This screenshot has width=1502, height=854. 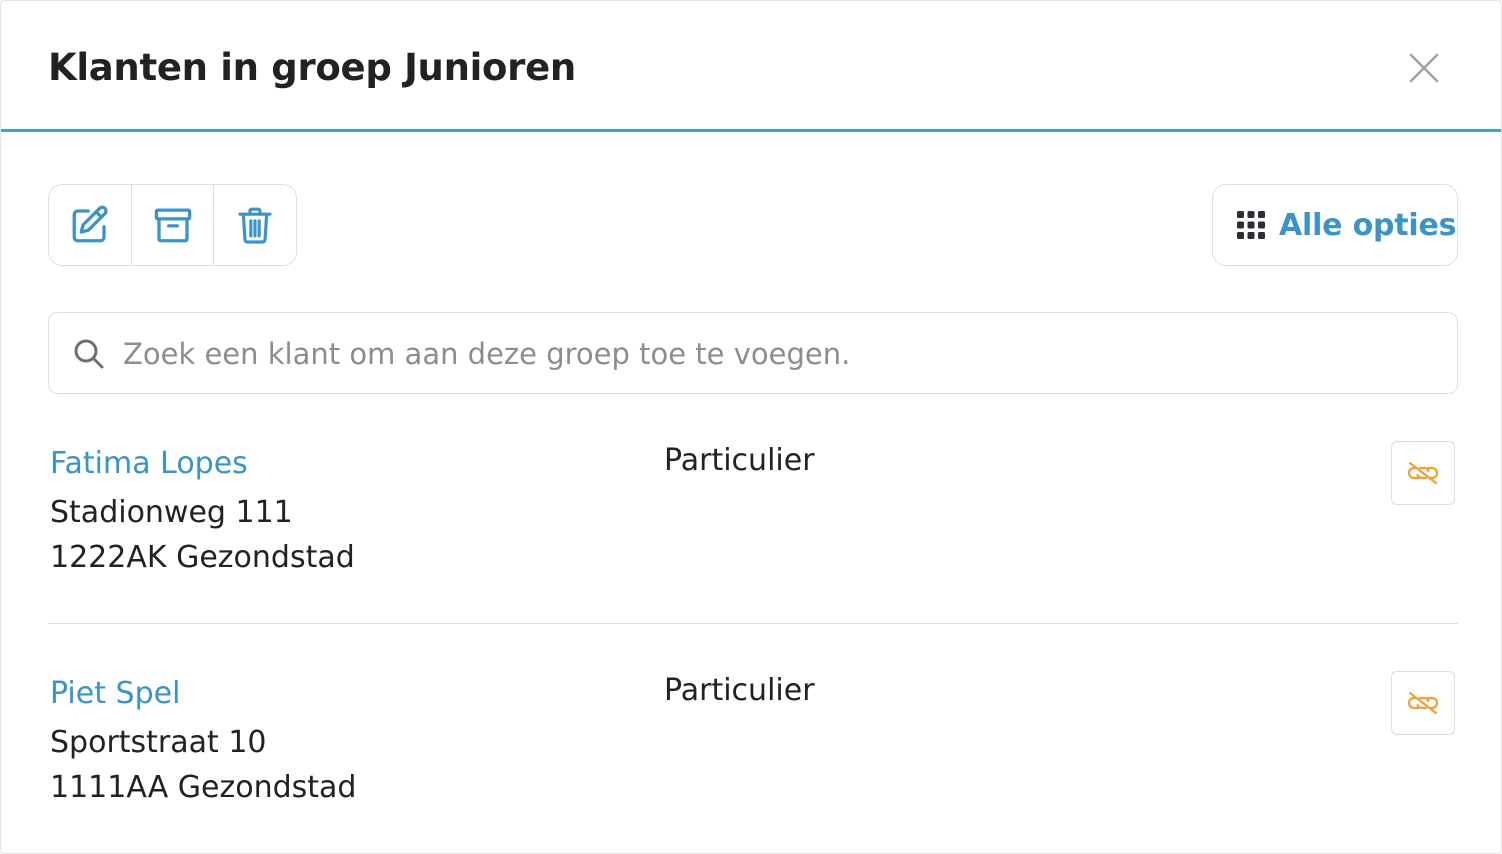 What do you see at coordinates (773, 354) in the screenshot?
I see `client-search-input` at bounding box center [773, 354].